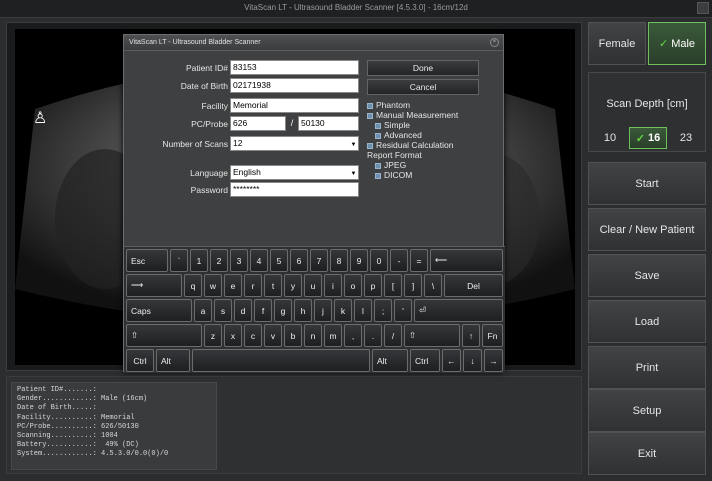  What do you see at coordinates (154, 285) in the screenshot?
I see `key-tab: ⟶` at bounding box center [154, 285].